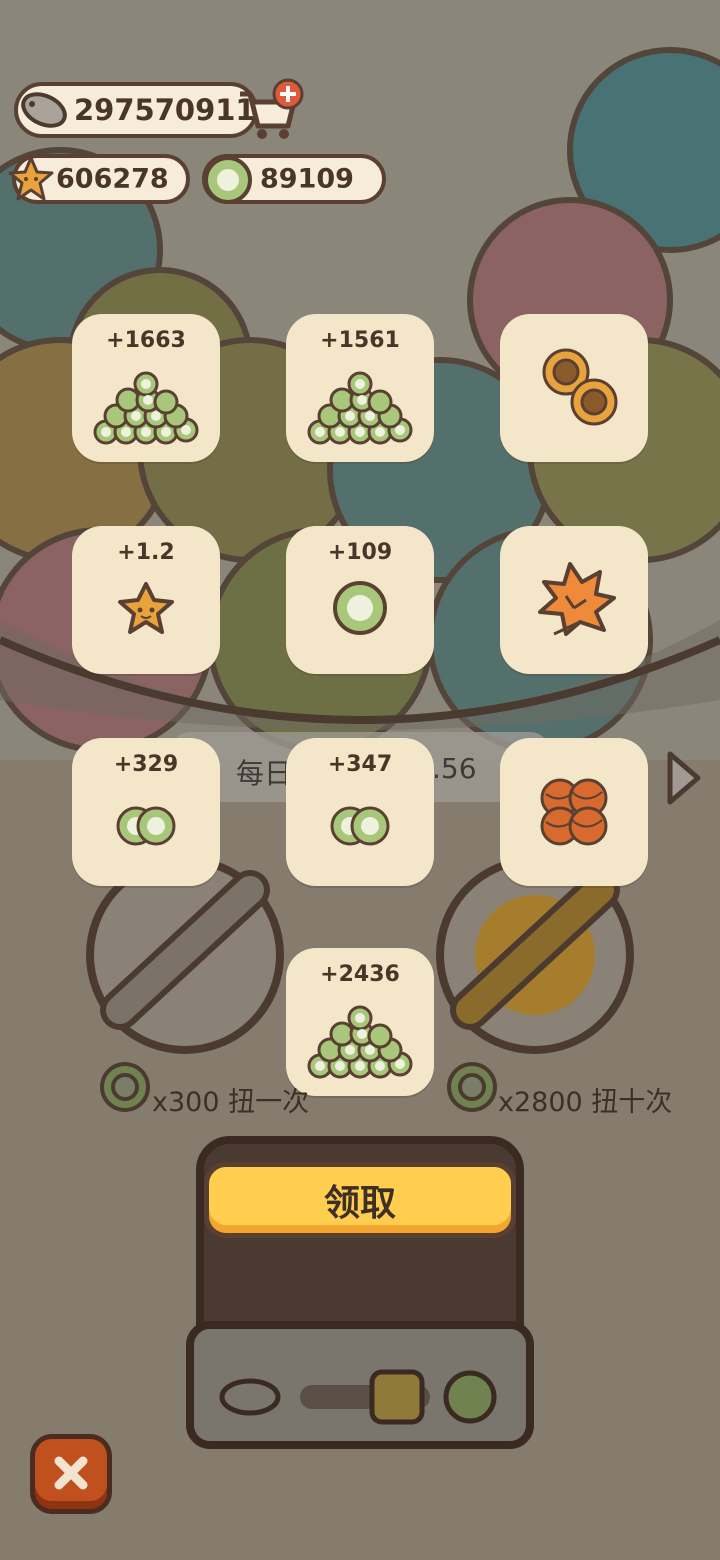 The width and height of the screenshot is (720, 1560). Describe the element at coordinates (270, 110) in the screenshot. I see `cart-add-icon` at that location.